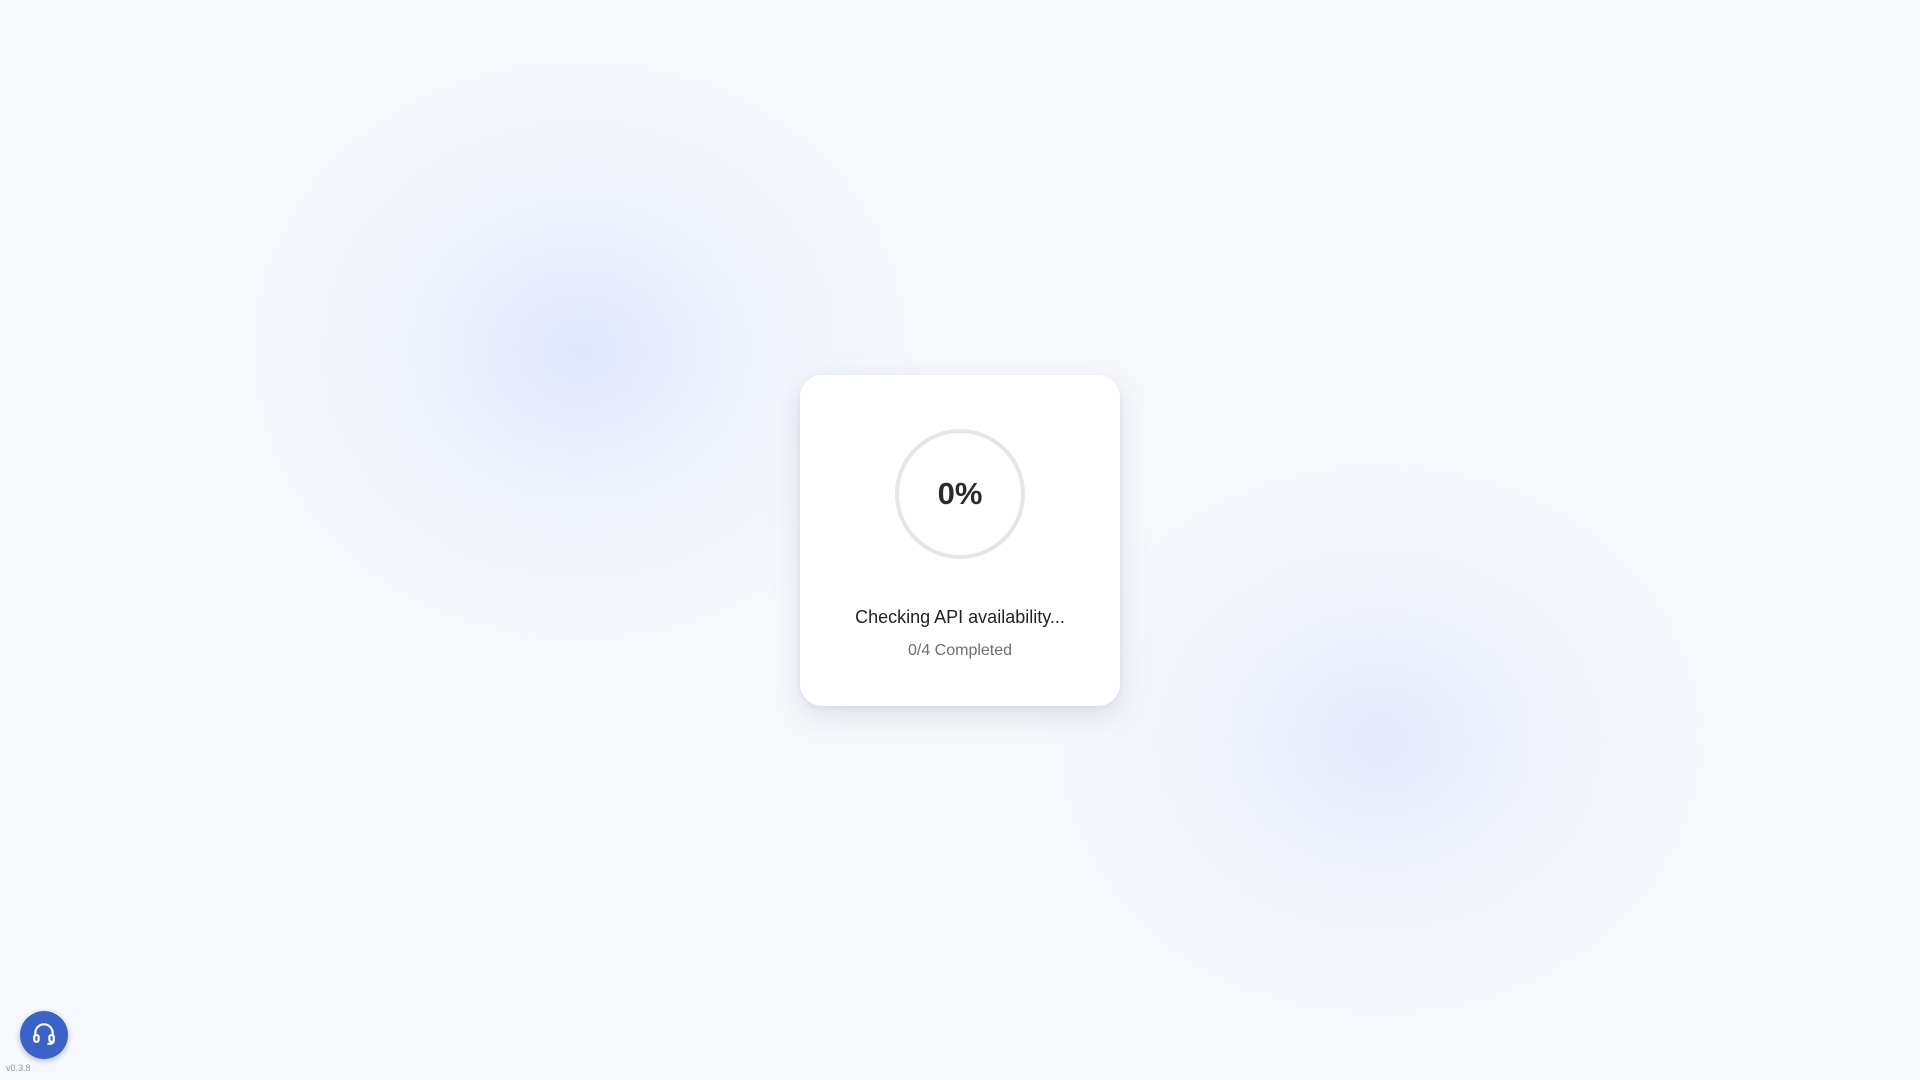 The height and width of the screenshot is (1080, 1920). Describe the element at coordinates (18, 1068) in the screenshot. I see `version-label: v0.3.8` at that location.